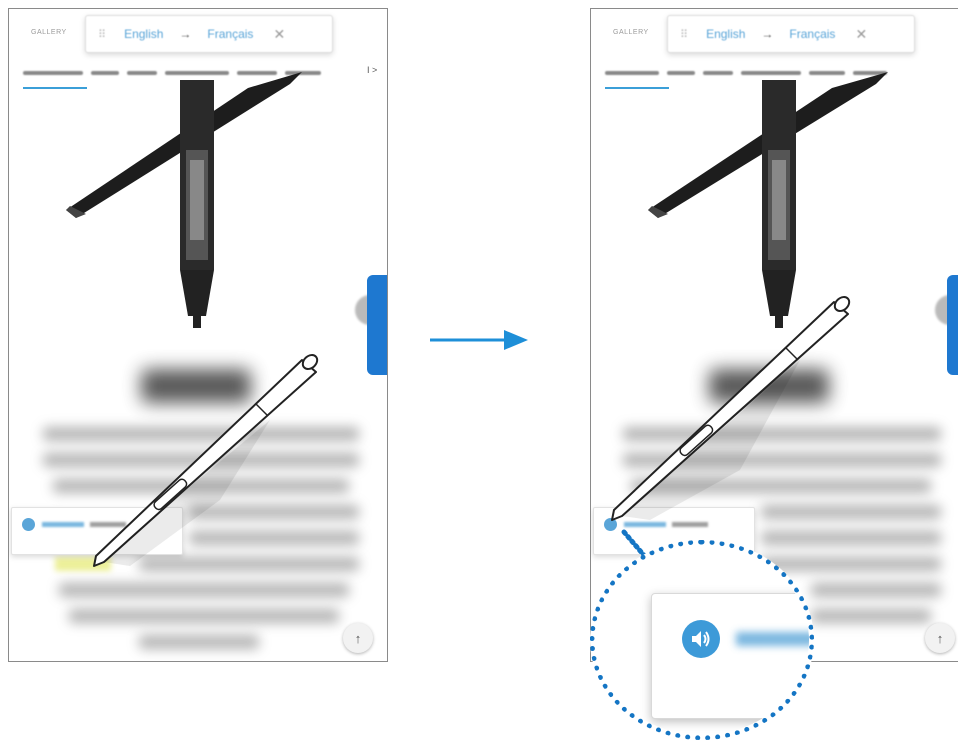 The width and height of the screenshot is (958, 754). I want to click on zoom-translation-popup, so click(730, 656).